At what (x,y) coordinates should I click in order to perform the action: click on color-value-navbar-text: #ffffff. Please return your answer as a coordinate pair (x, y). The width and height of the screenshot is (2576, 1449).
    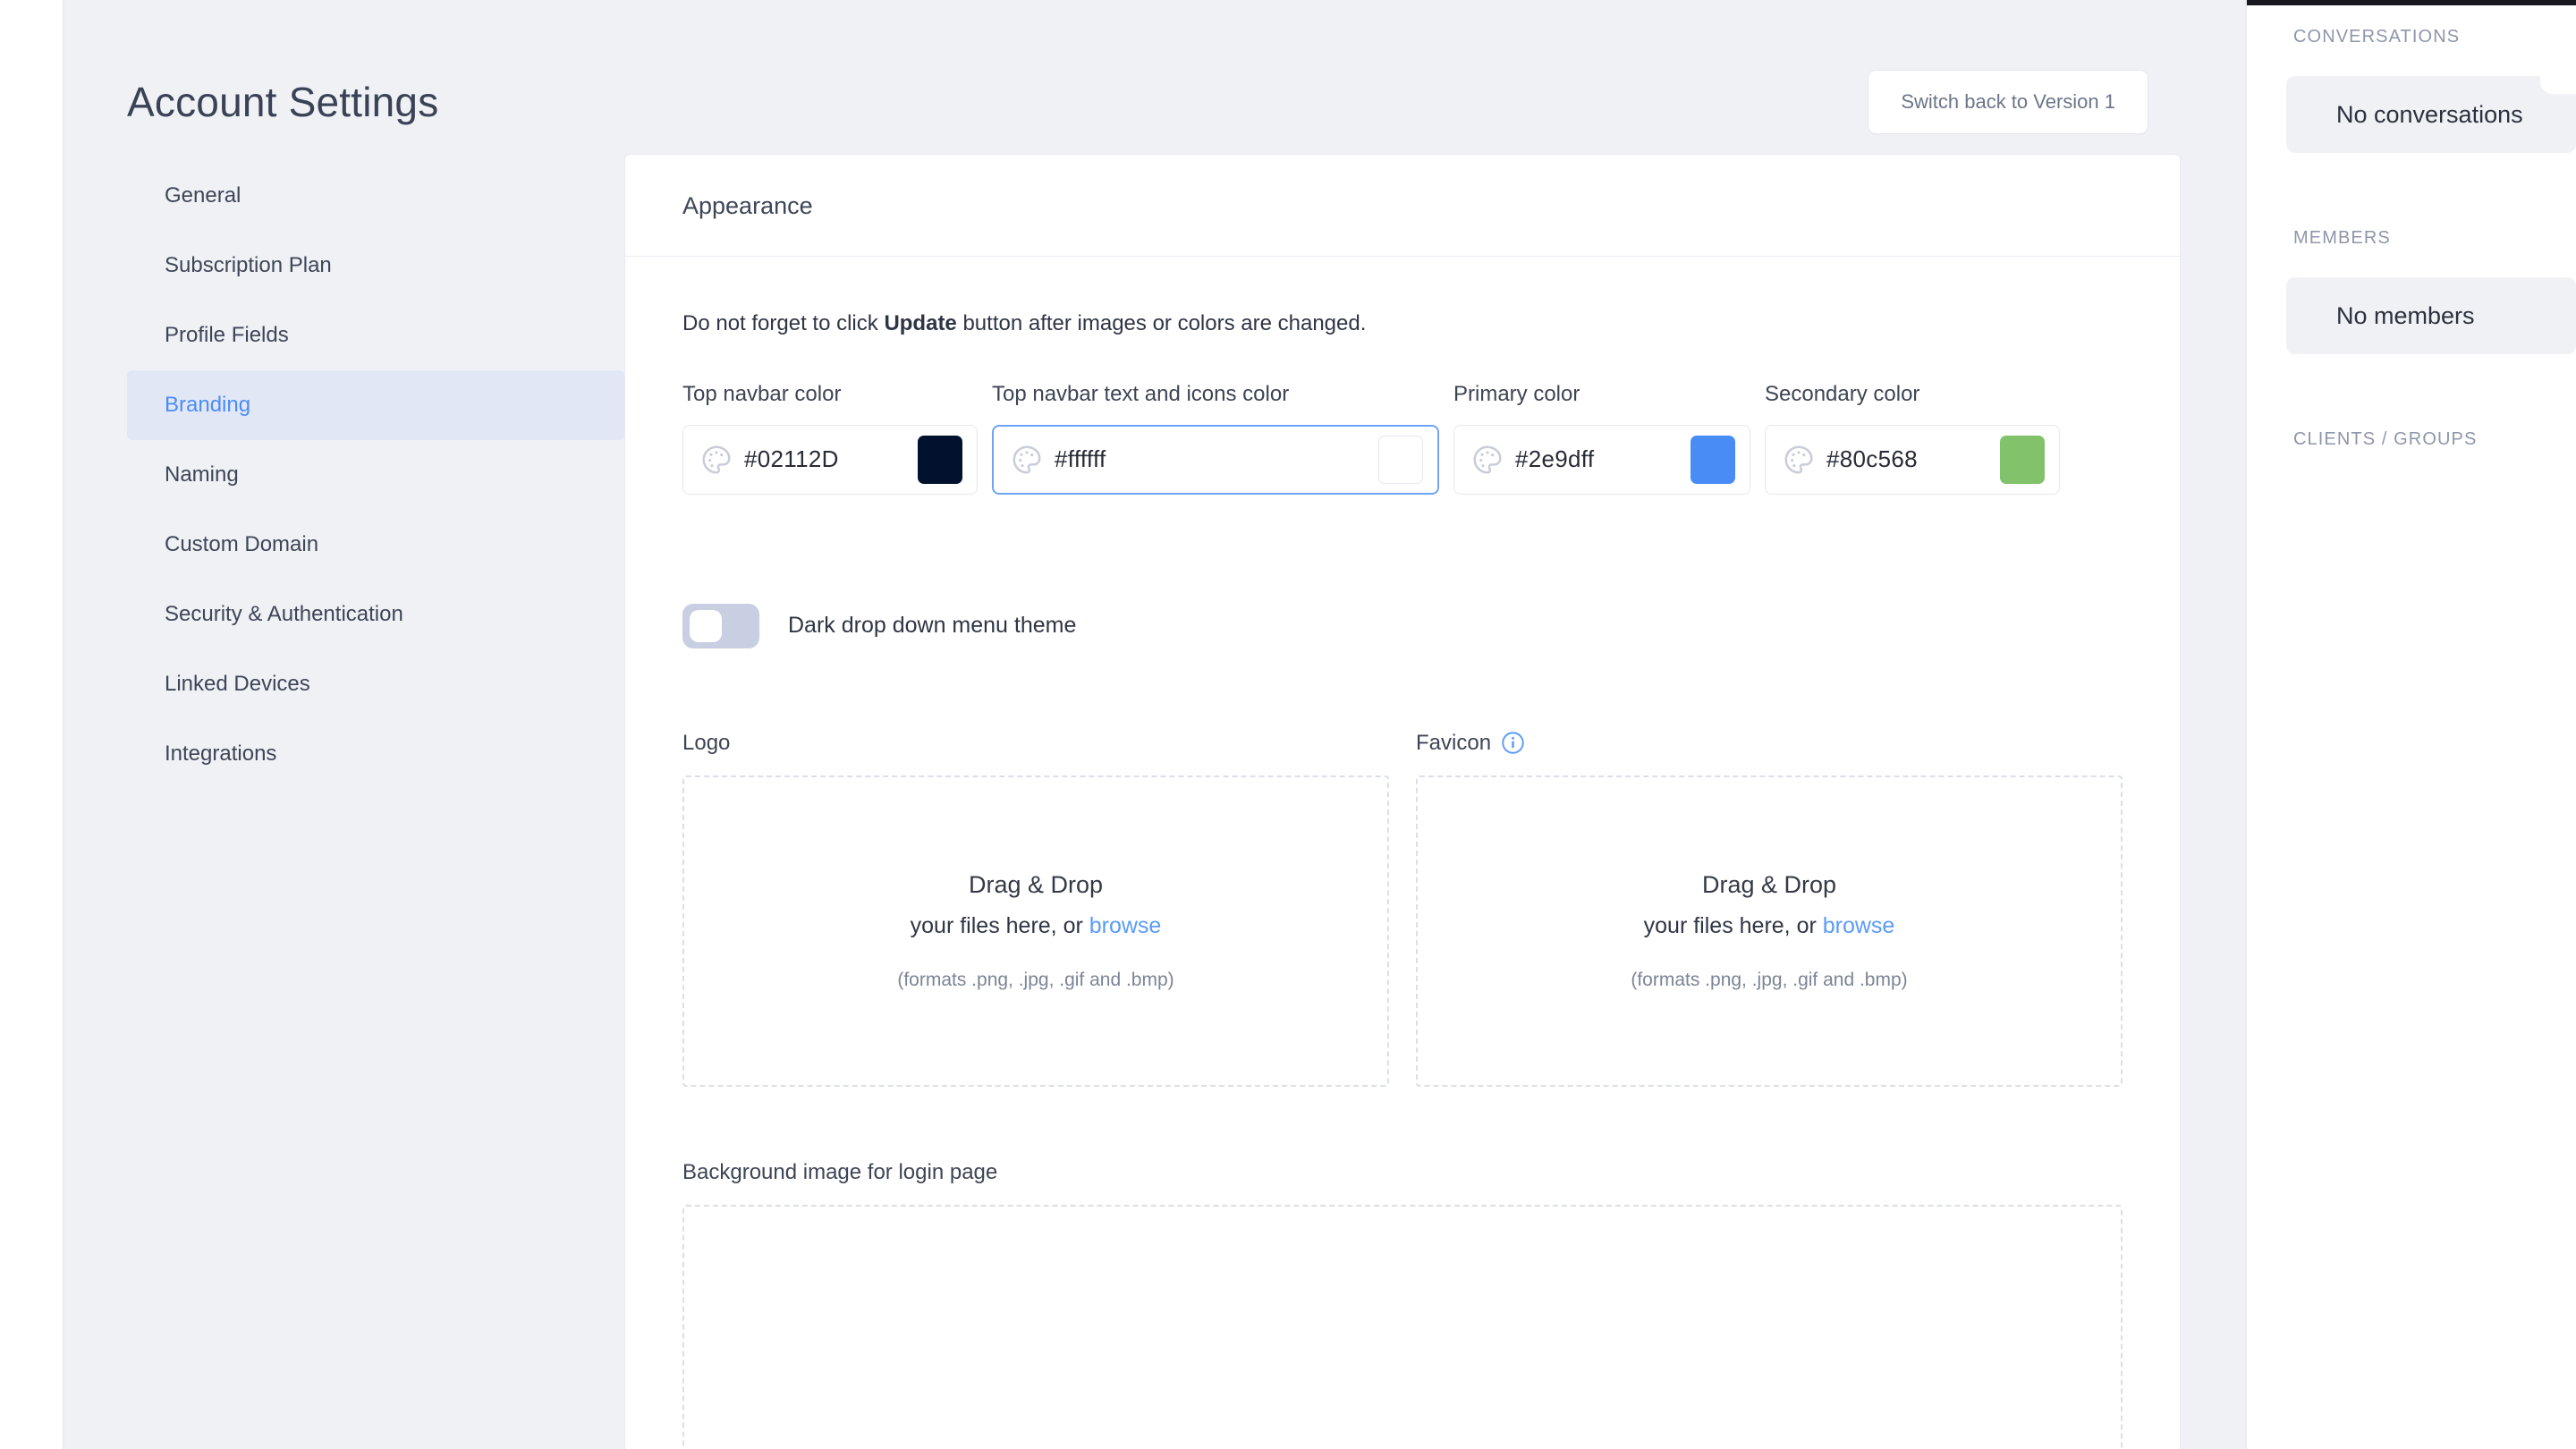
    Looking at the image, I should click on (1211, 459).